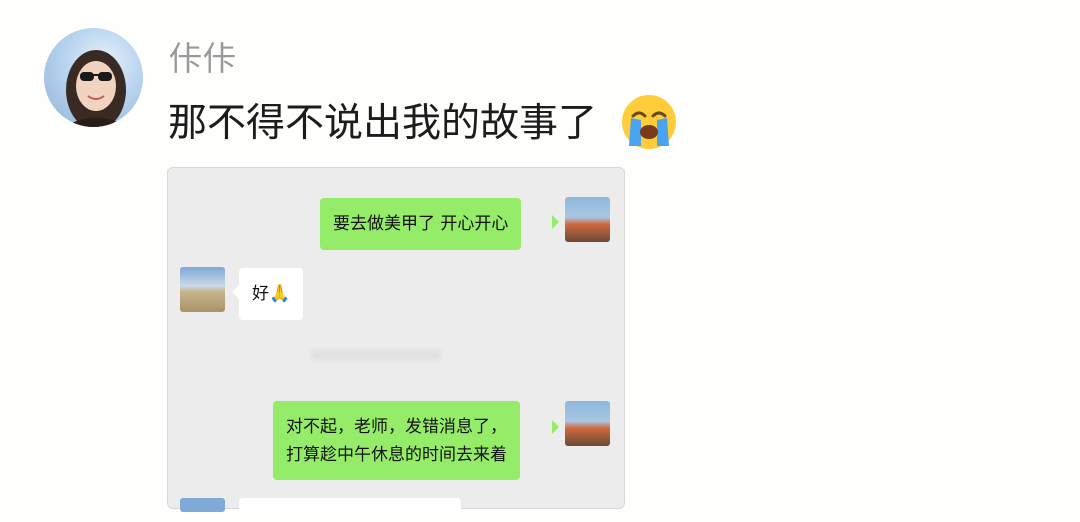 The width and height of the screenshot is (1080, 522). I want to click on message-line: 打算趁中午休息的时间去来着, so click(396, 455).